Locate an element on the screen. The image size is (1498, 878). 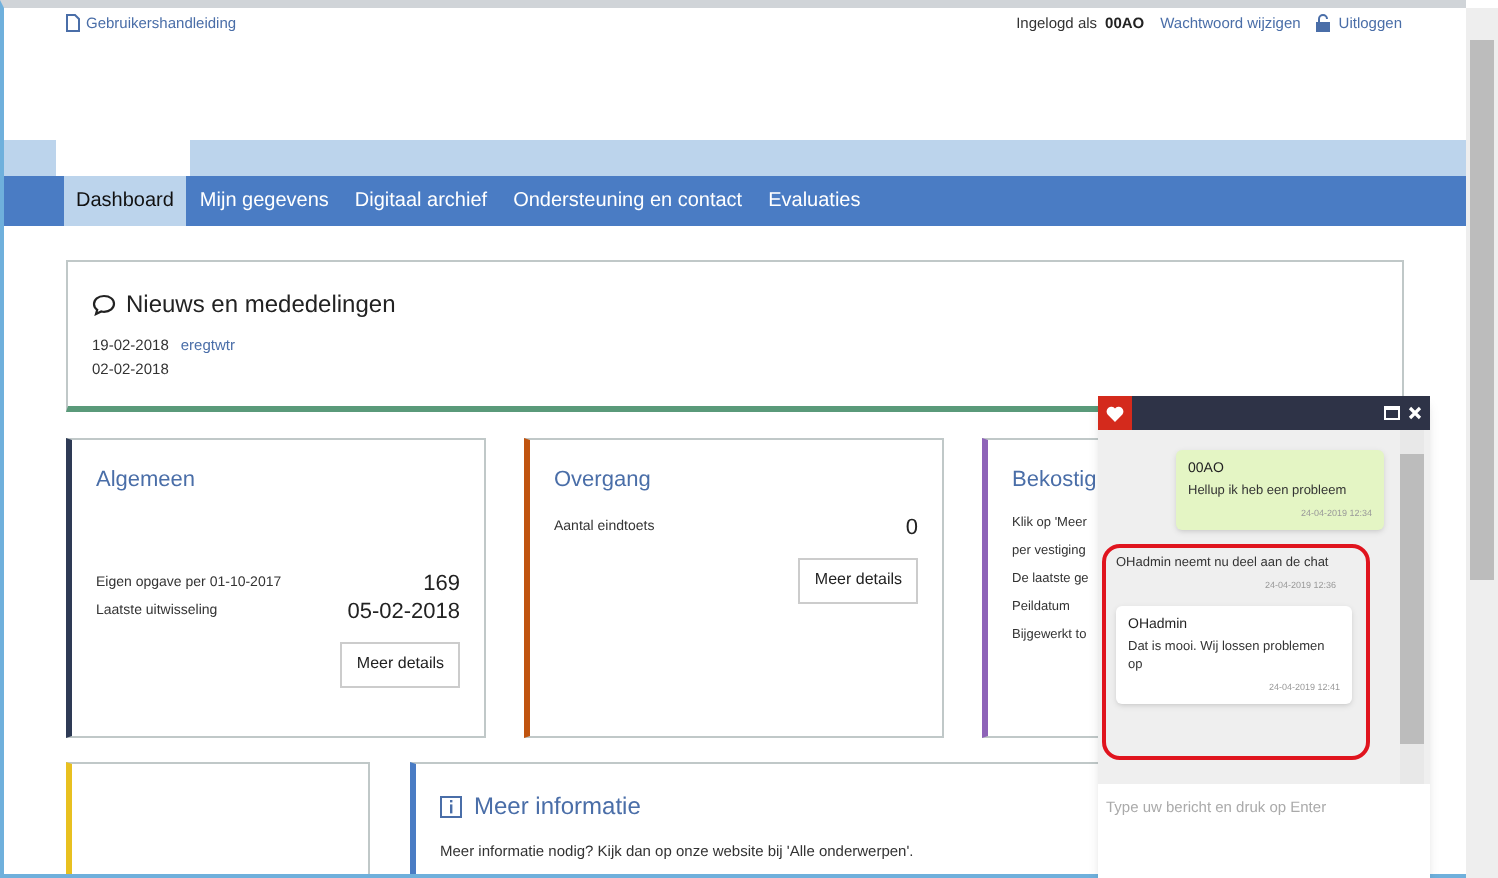
heart-icon is located at coordinates (1115, 413).